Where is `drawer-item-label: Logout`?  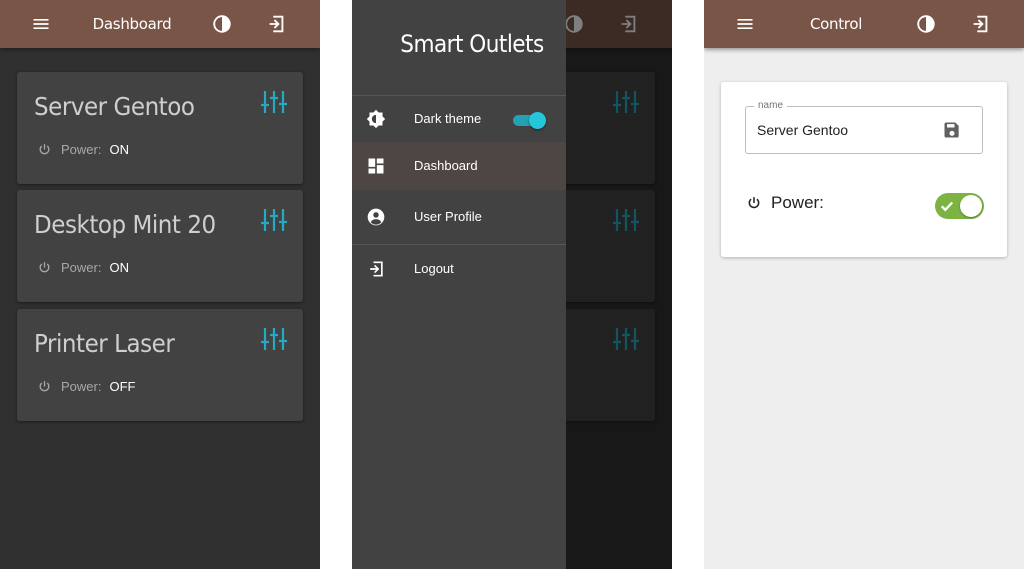
drawer-item-label: Logout is located at coordinates (434, 268).